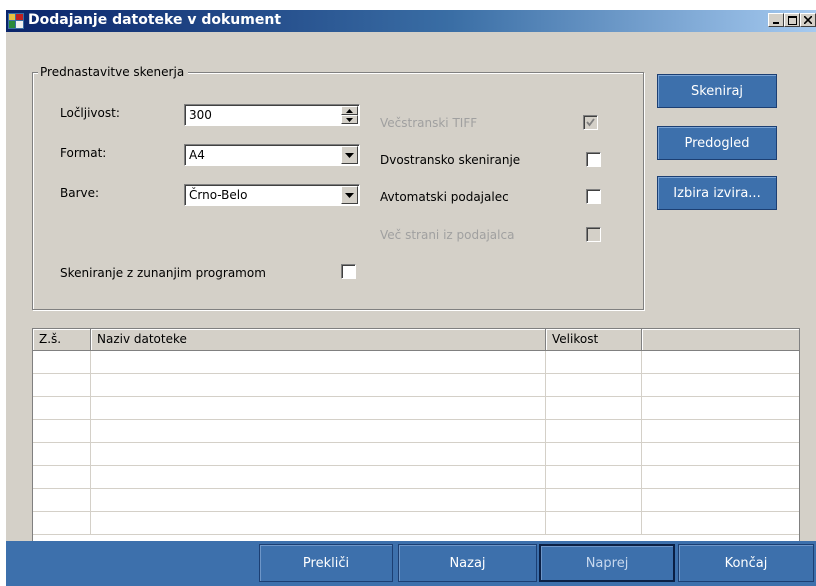 This screenshot has width=816, height=586. I want to click on spin-down-button, so click(349, 119).